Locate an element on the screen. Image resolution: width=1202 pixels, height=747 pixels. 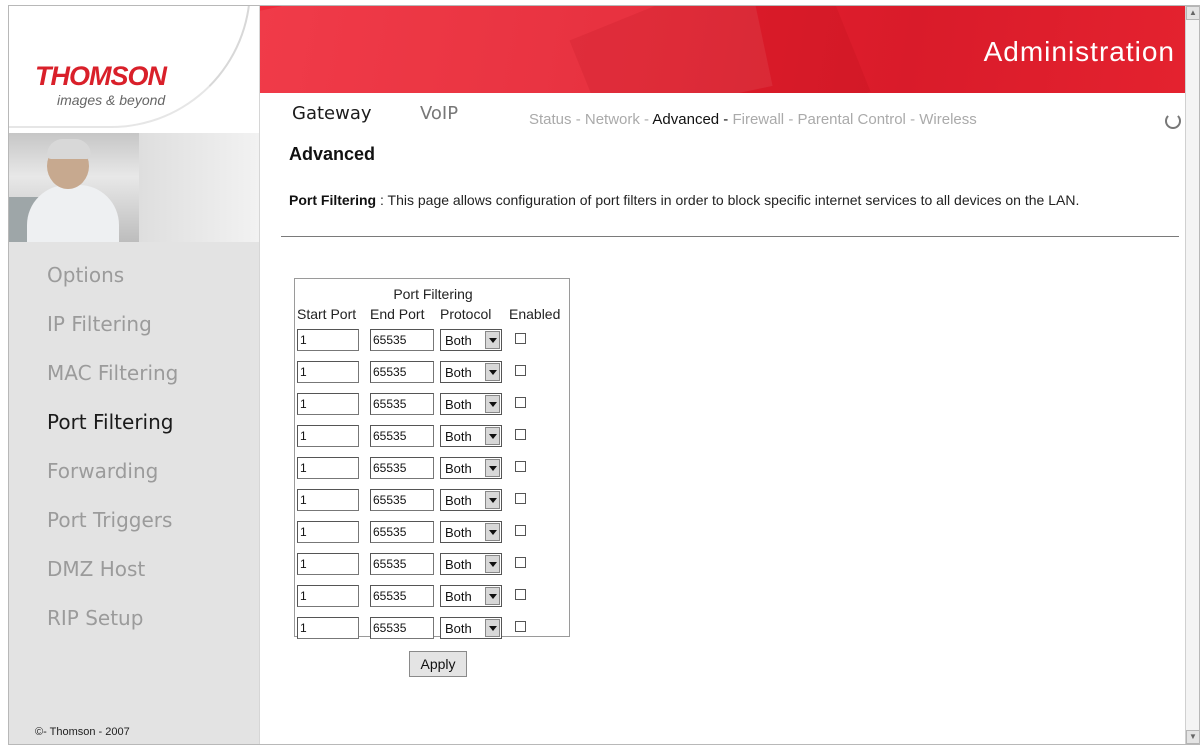
photo-person-hair is located at coordinates (69, 149).